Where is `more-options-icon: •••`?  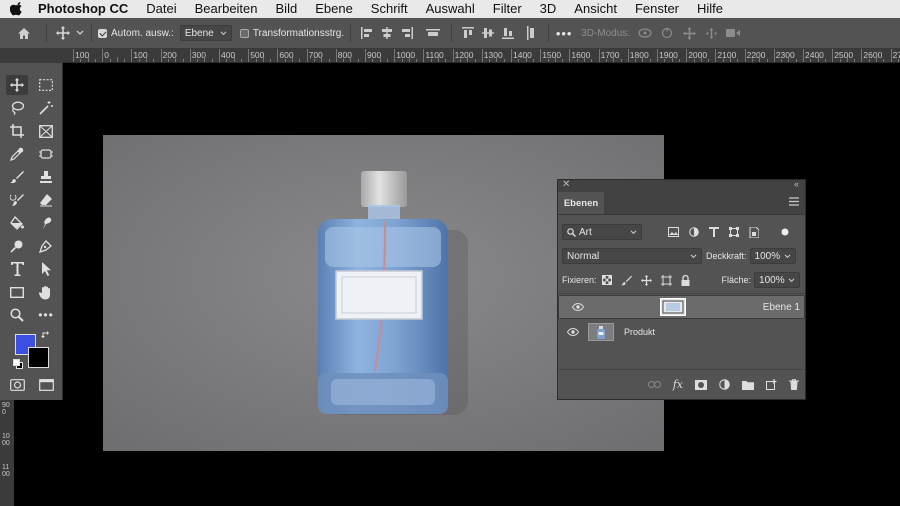 more-options-icon: ••• is located at coordinates (564, 33).